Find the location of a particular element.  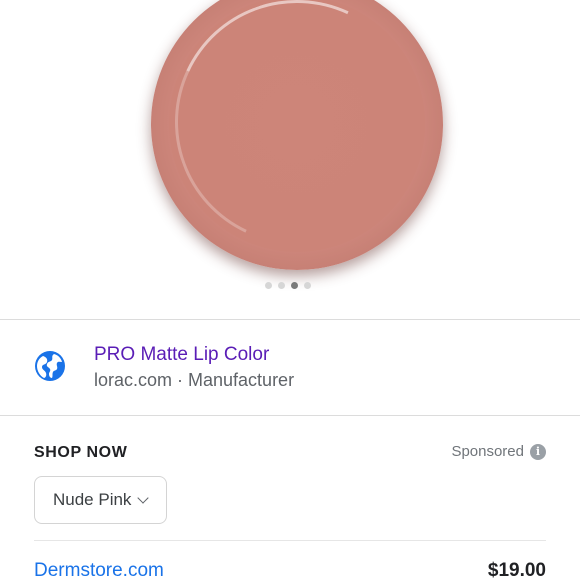

sponsored-text: Sponsored is located at coordinates (487, 451).